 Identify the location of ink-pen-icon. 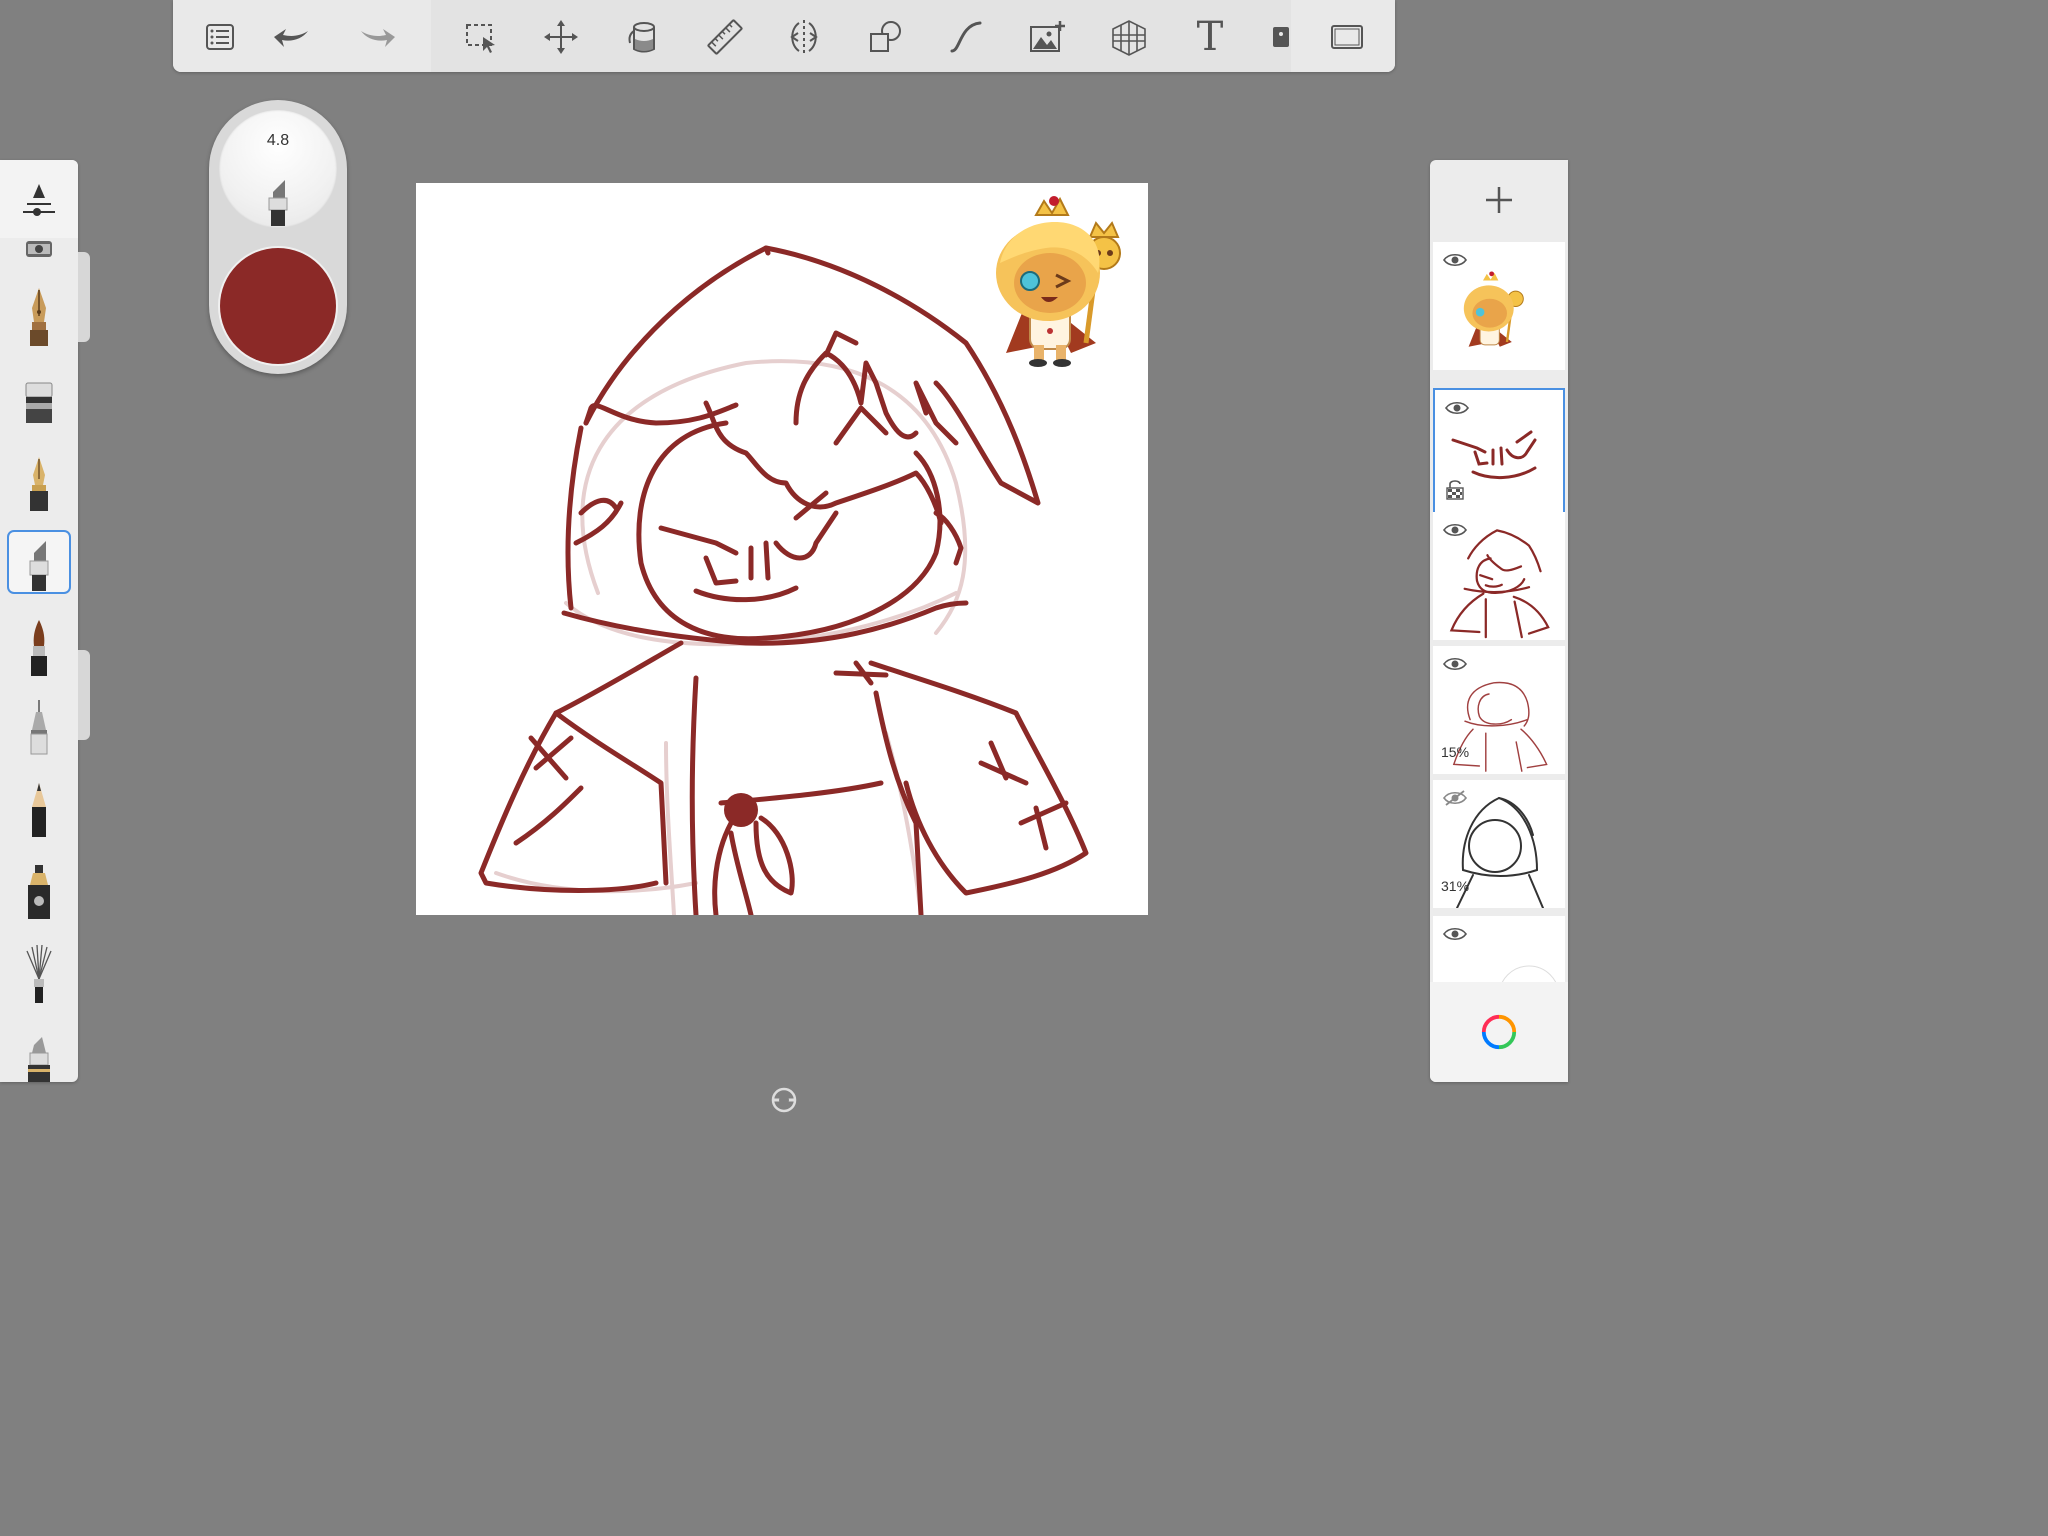
(39, 482).